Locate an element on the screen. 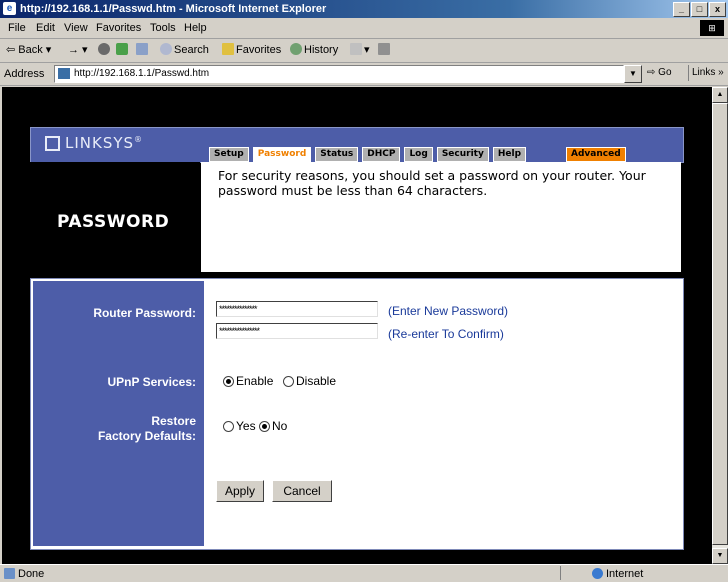  standard-toolbar: ⇦ Back ▾ → ▾ Search Favorites History ▾ is located at coordinates (364, 51).